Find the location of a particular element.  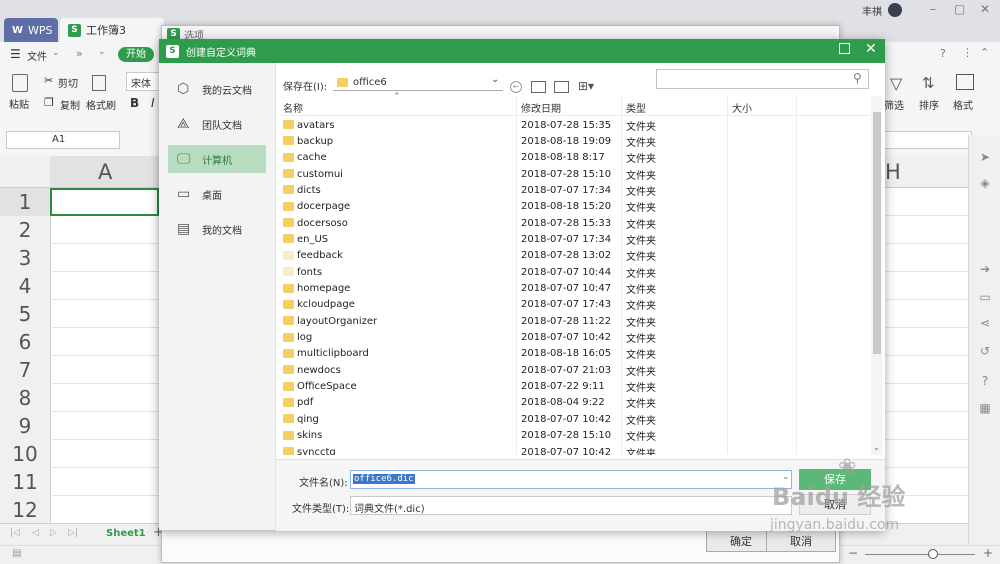

file-row: cache 2018-08-18 8:17 文件夹 is located at coordinates (575, 158).